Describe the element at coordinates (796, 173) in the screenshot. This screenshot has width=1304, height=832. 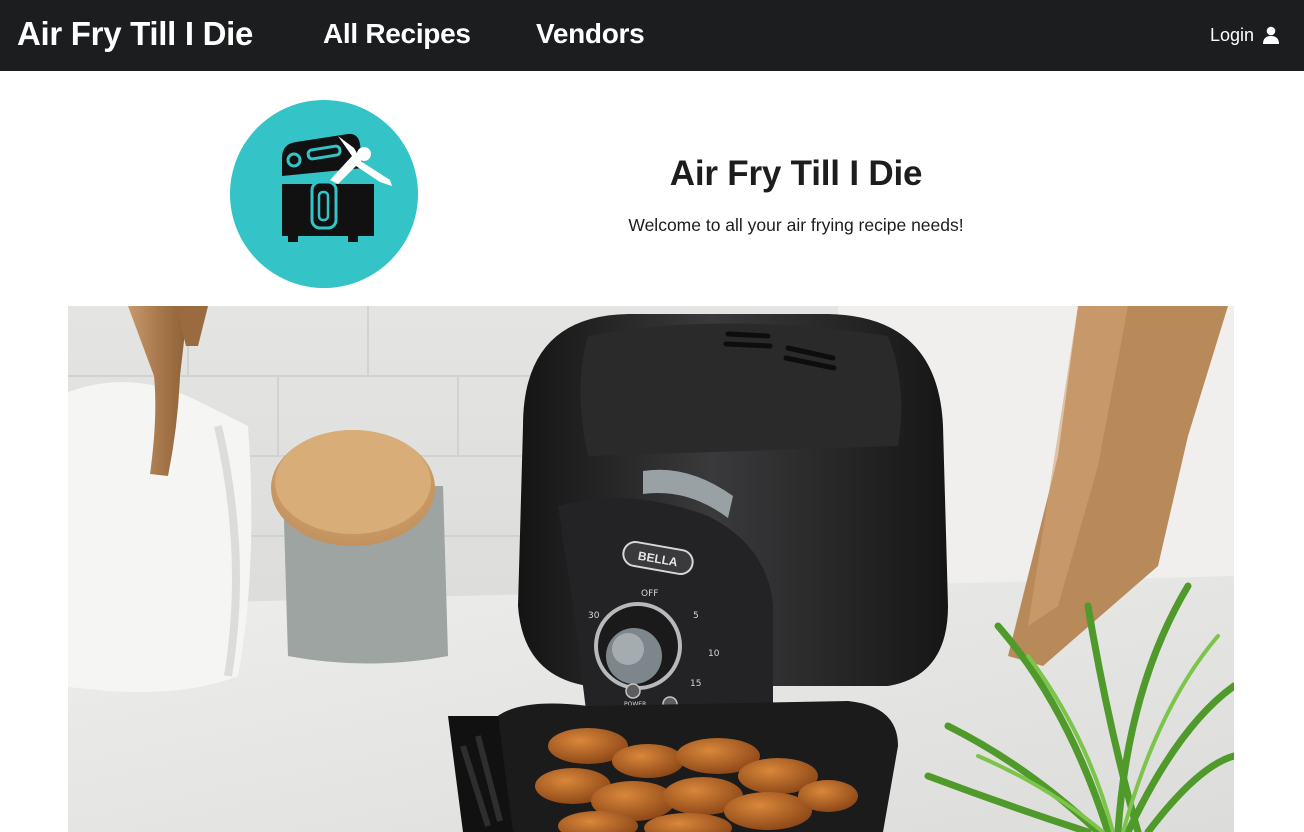
I see `page-title: Air Fry Till I Die` at that location.